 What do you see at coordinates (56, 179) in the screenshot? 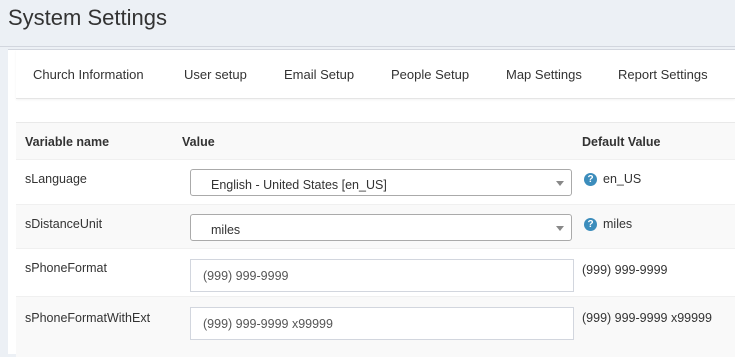
I see `variable-name: sLanguage` at bounding box center [56, 179].